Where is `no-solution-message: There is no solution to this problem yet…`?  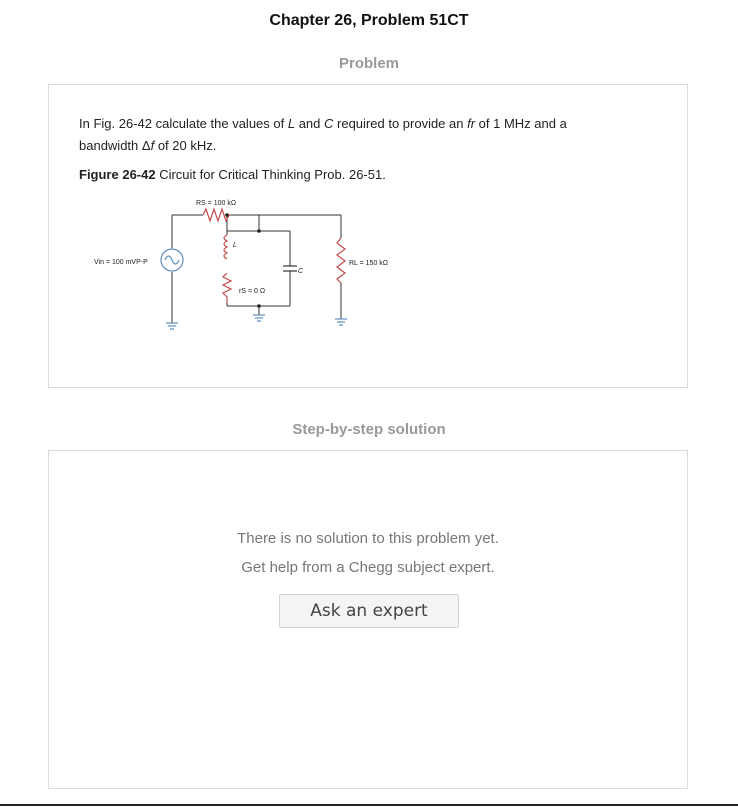
no-solution-message: There is no solution to this problem yet… is located at coordinates (368, 538).